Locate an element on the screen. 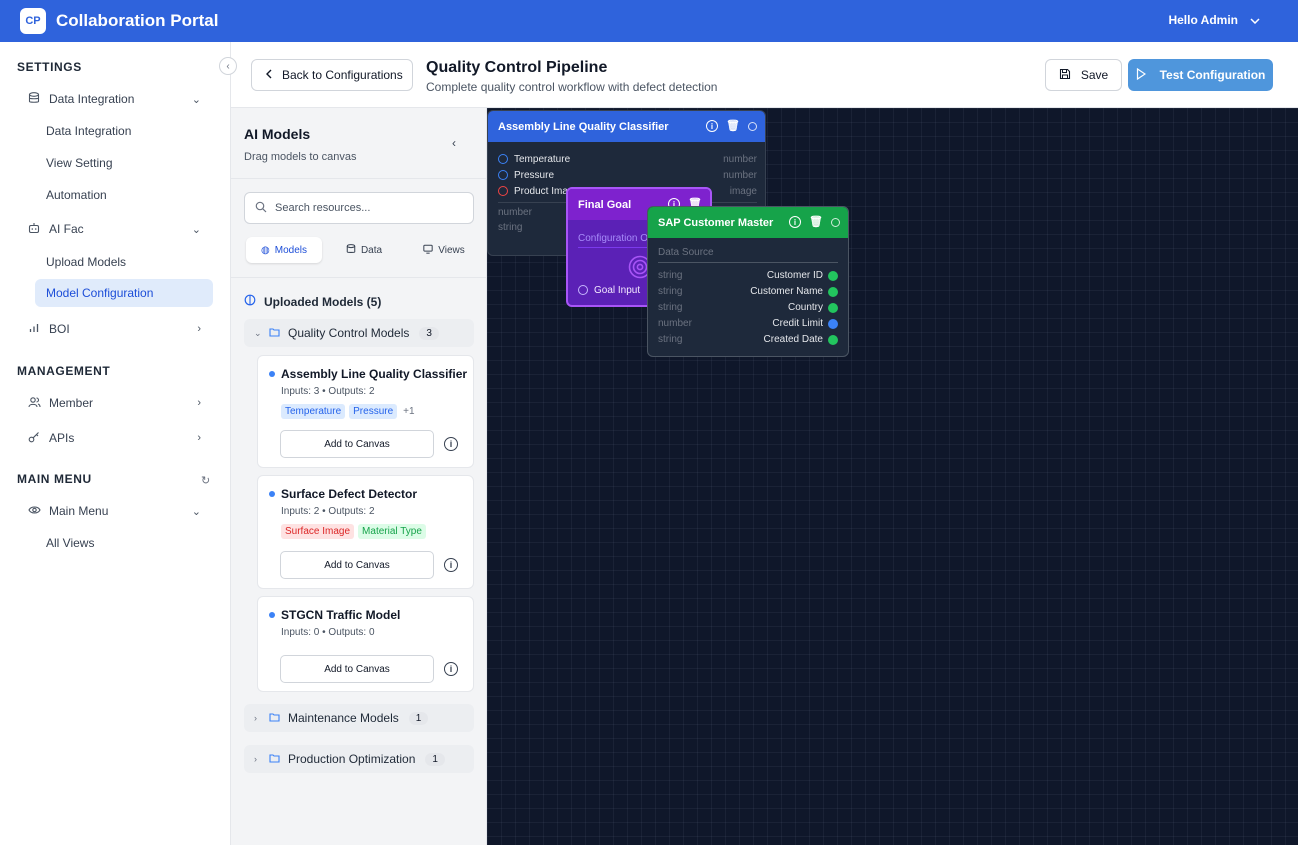  panel-subtitle: Drag models to canvas is located at coordinates (300, 157).